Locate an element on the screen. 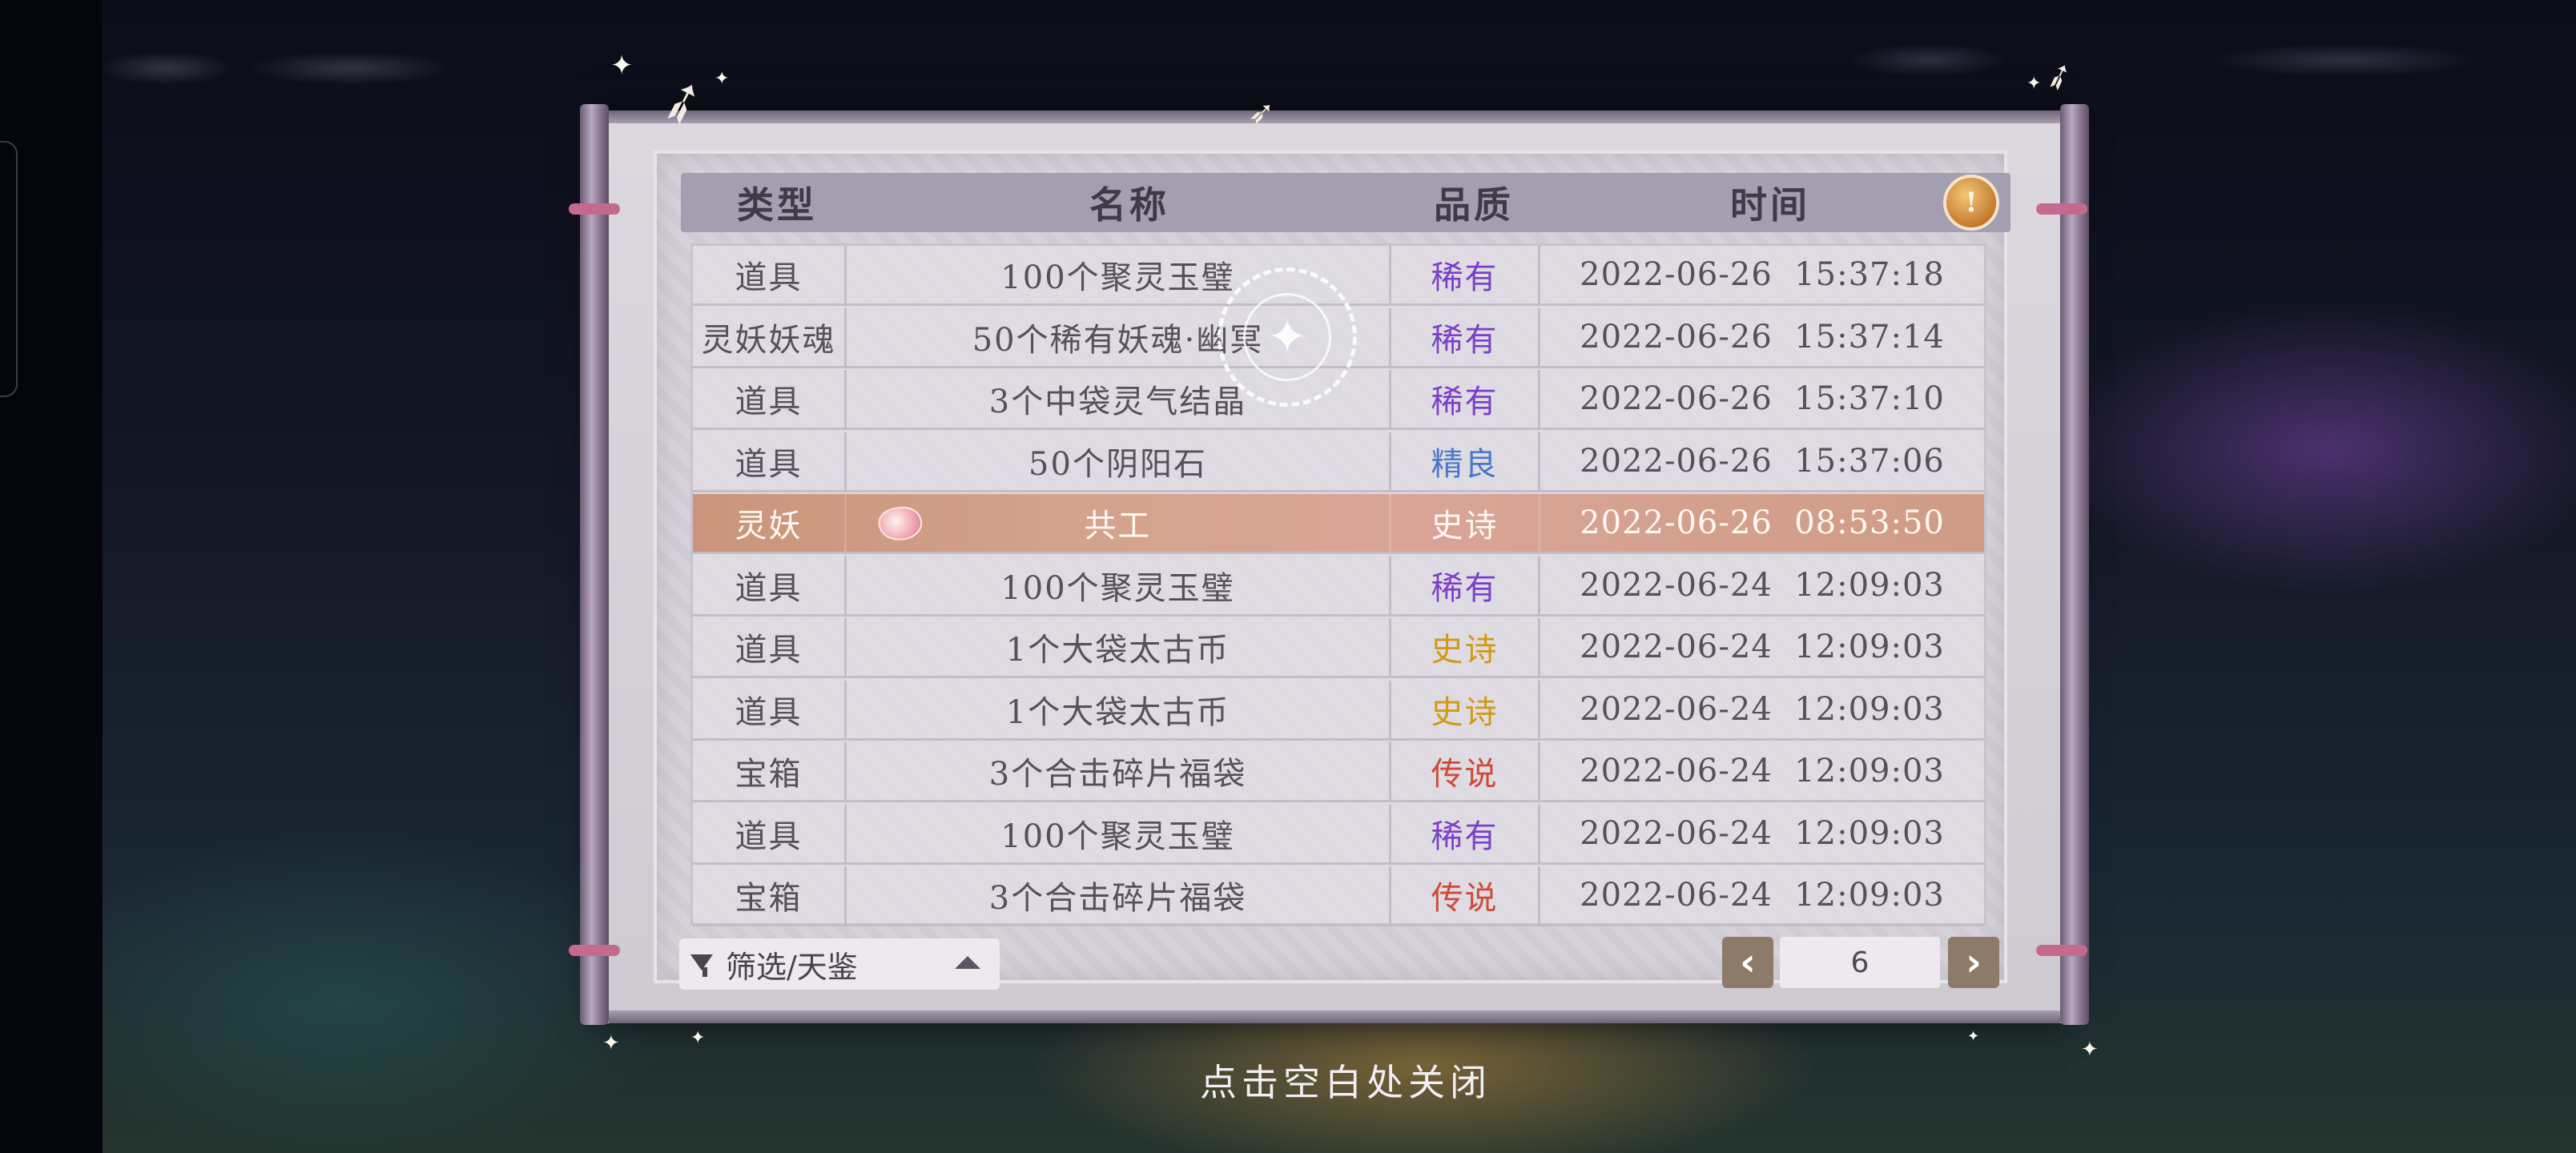 This screenshot has width=2576, height=1153. table-row: 道具 50个阴阳石 精良 2022-06-26 15:37:06 is located at coordinates (1338, 462).